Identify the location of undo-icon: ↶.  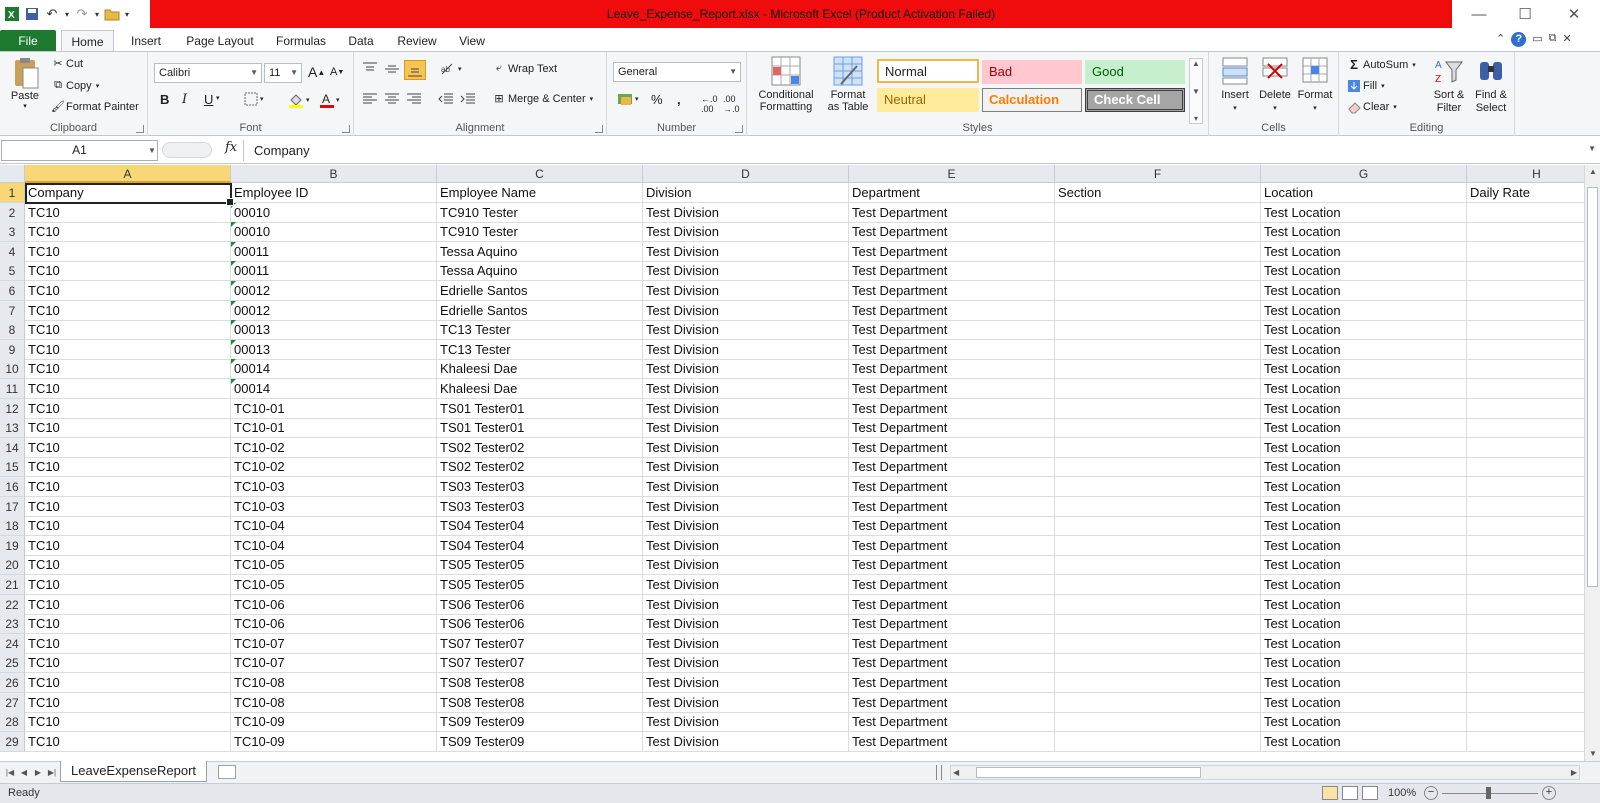
(52, 14).